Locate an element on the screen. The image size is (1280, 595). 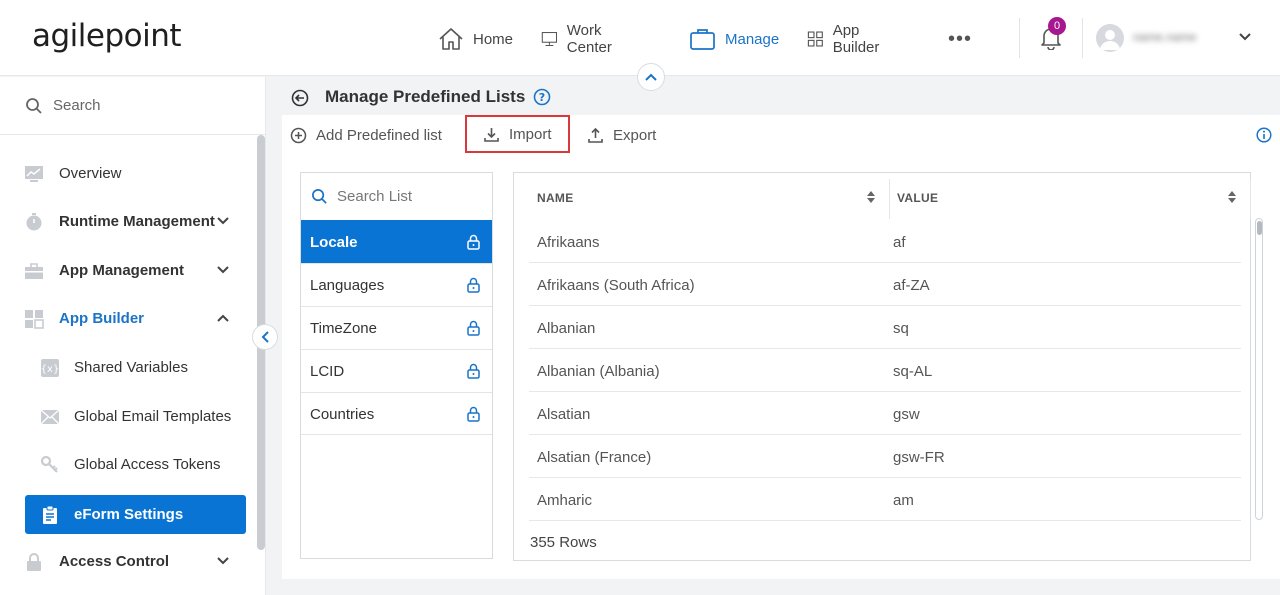
predefined-list-panel: Locale Languages TimeZone LCID Countries is located at coordinates (396, 365).